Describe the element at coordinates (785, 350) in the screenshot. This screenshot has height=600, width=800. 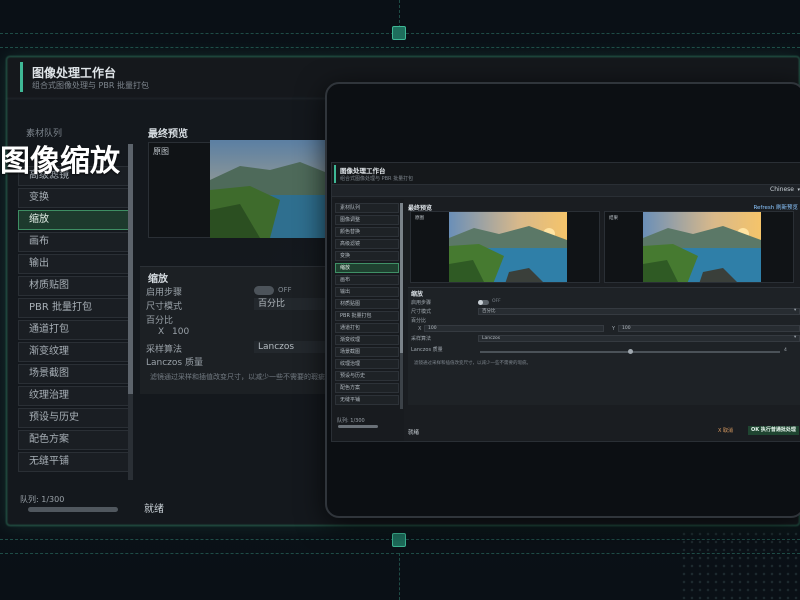
I see `quality-value: 4` at that location.